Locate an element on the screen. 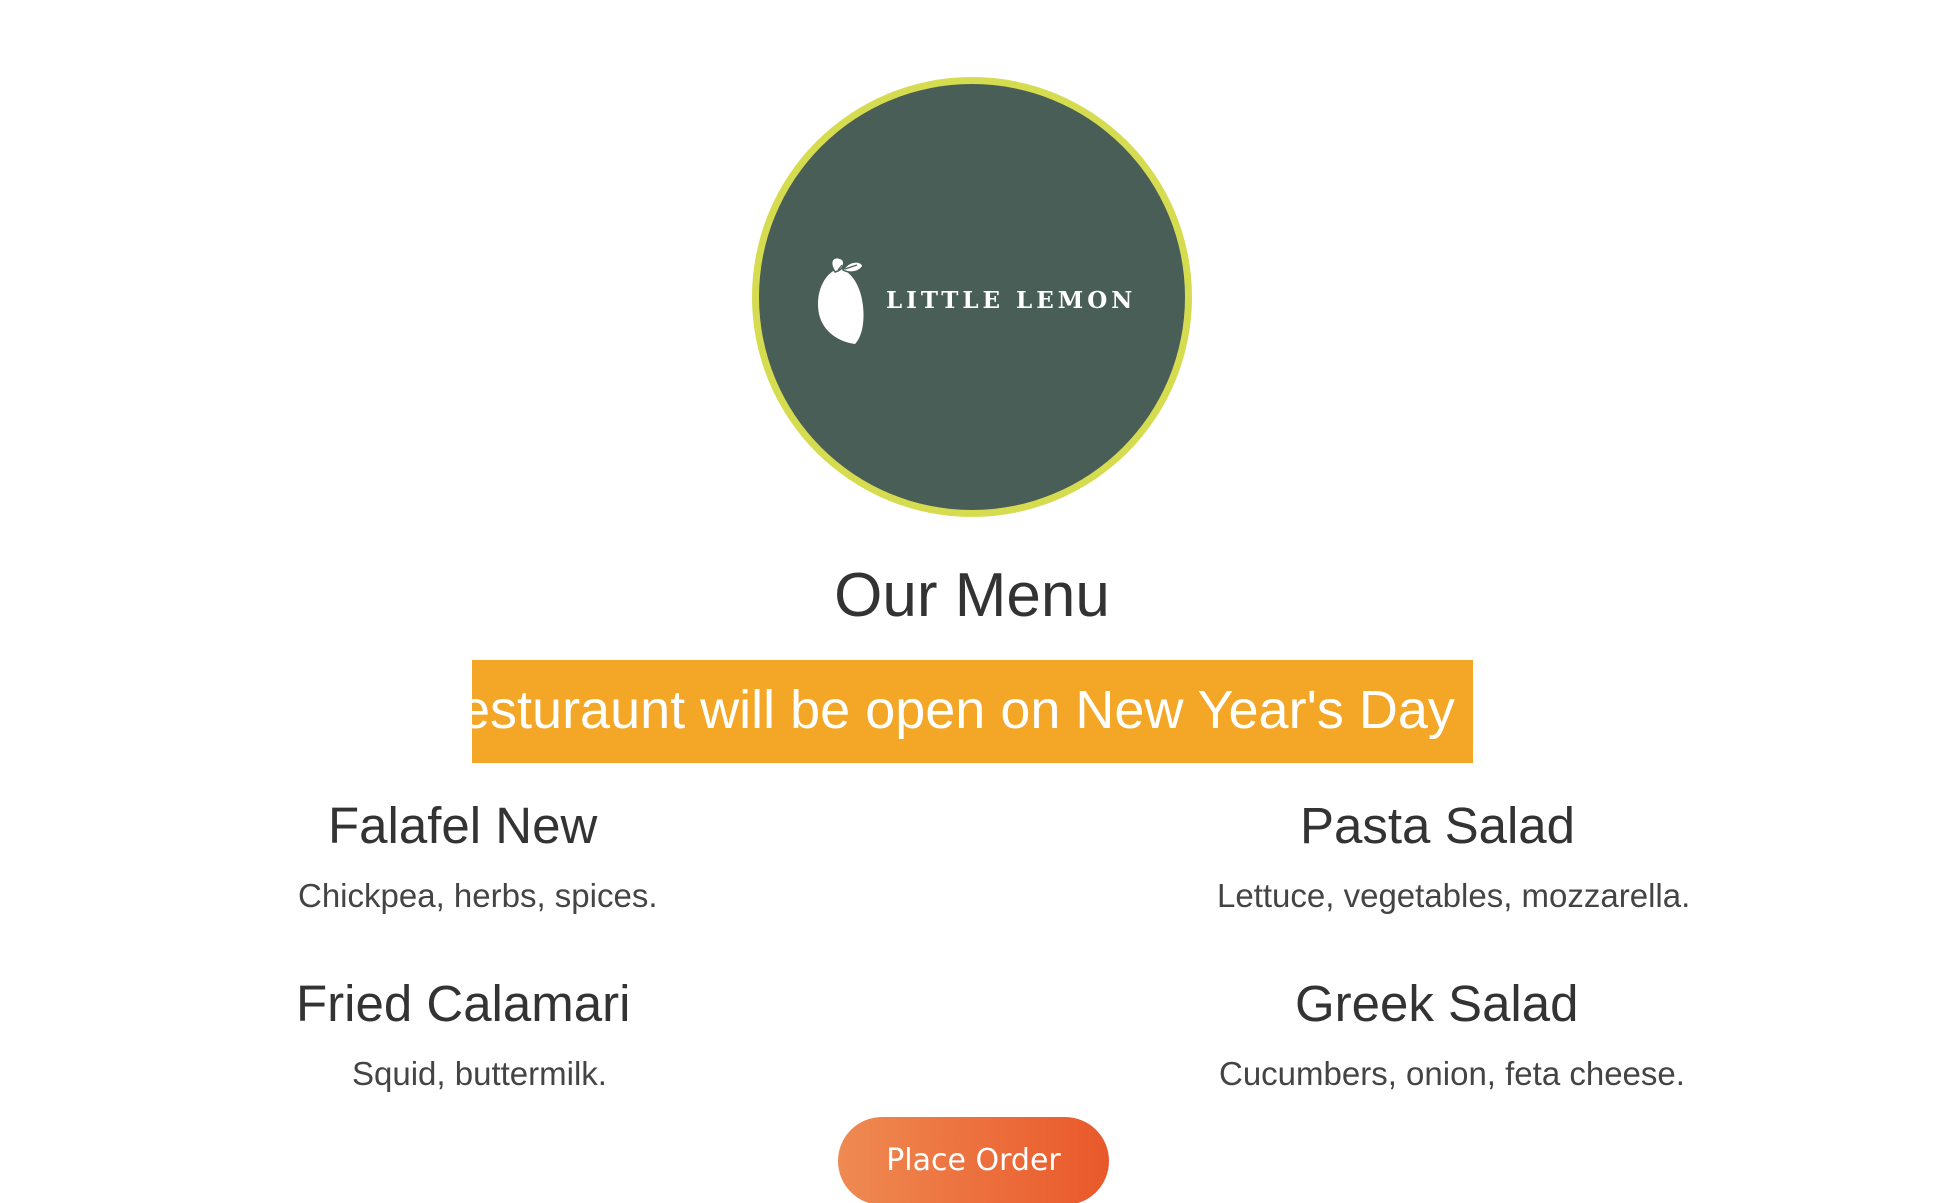 The image size is (1944, 1203). place-order-button: Place Order is located at coordinates (973, 1160).